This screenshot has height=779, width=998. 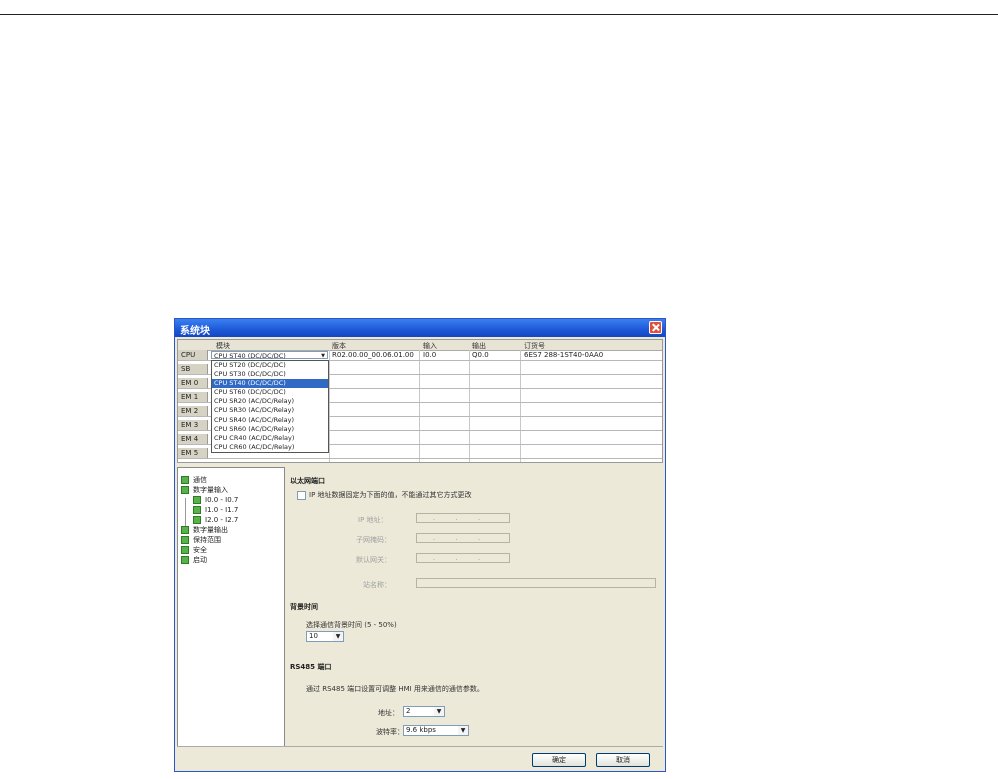 I want to click on module-option: CPU SR20 (AC/DC/Relay), so click(x=270, y=401).